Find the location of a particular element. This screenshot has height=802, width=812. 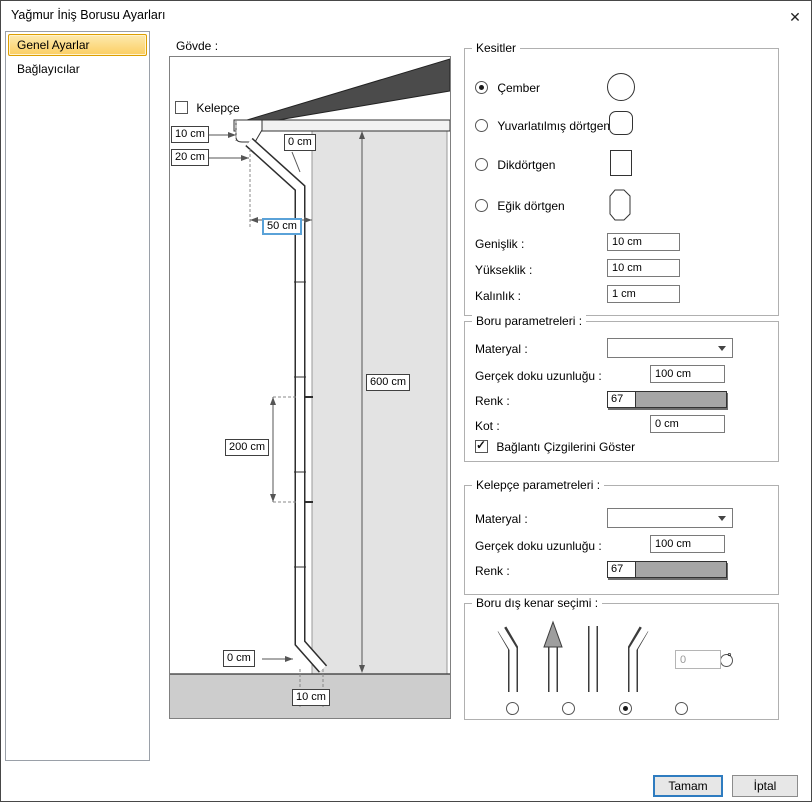

pipe-end-cone-icon is located at coordinates (553, 658).